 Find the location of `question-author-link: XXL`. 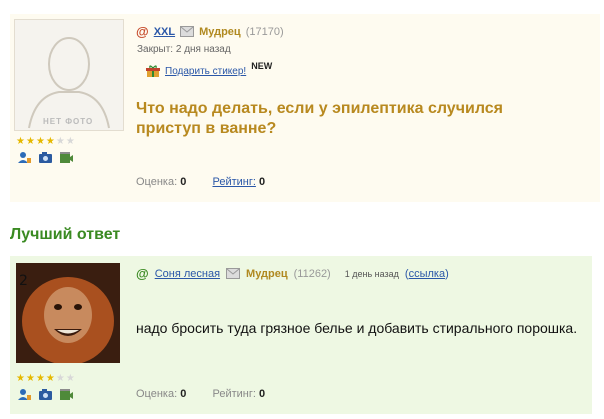

question-author-link: XXL is located at coordinates (164, 32).